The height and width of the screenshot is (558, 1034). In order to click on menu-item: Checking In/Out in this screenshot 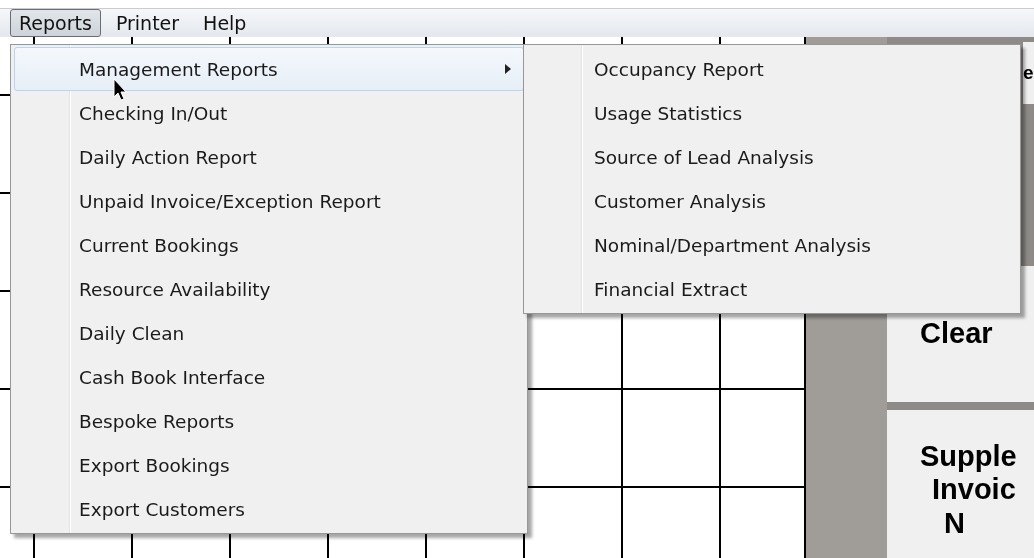, I will do `click(269, 113)`.